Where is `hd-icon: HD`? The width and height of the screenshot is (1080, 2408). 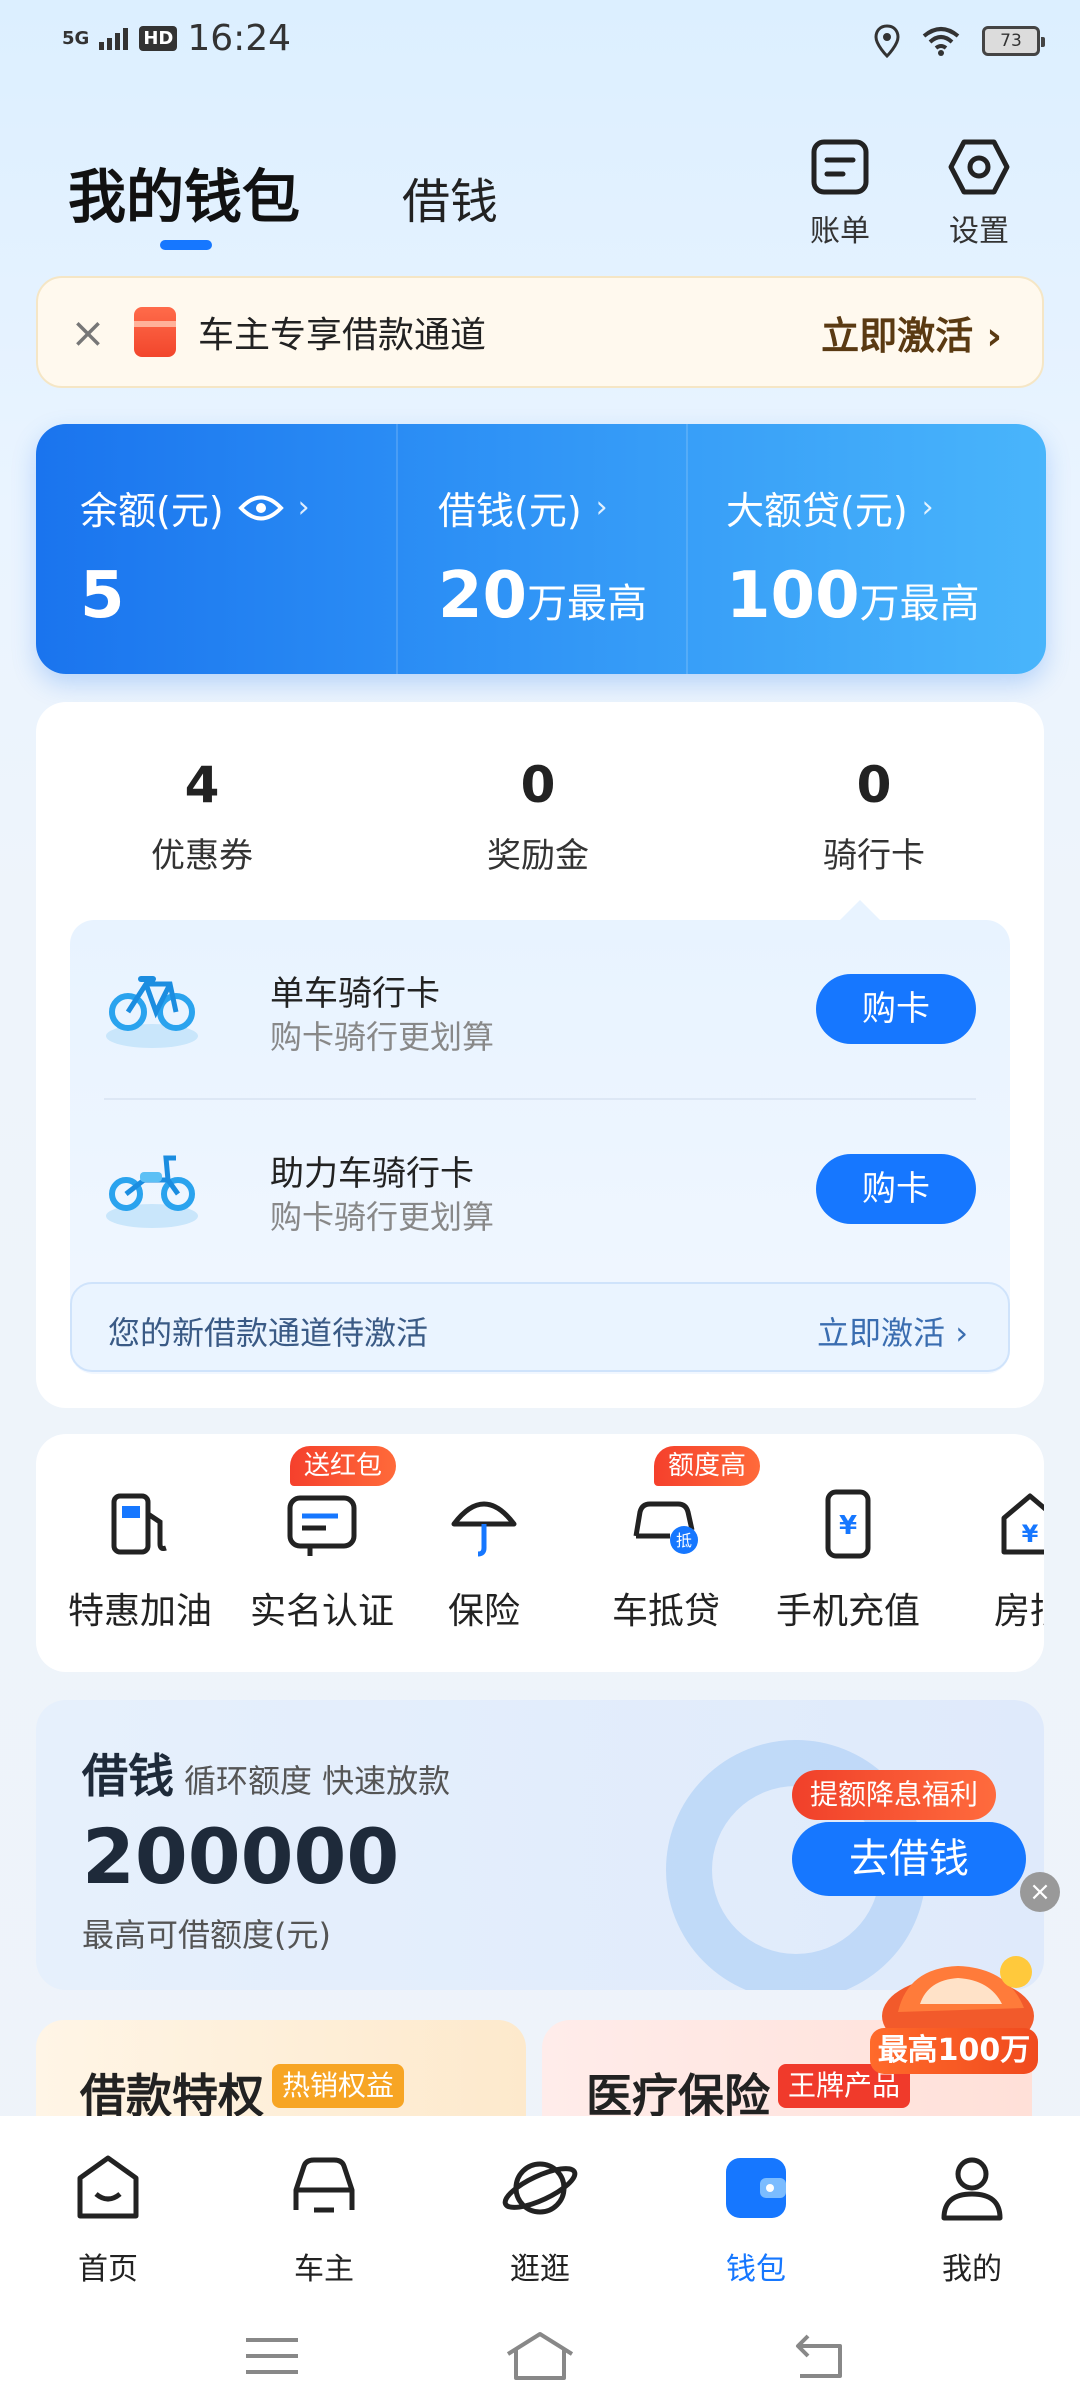 hd-icon: HD is located at coordinates (158, 38).